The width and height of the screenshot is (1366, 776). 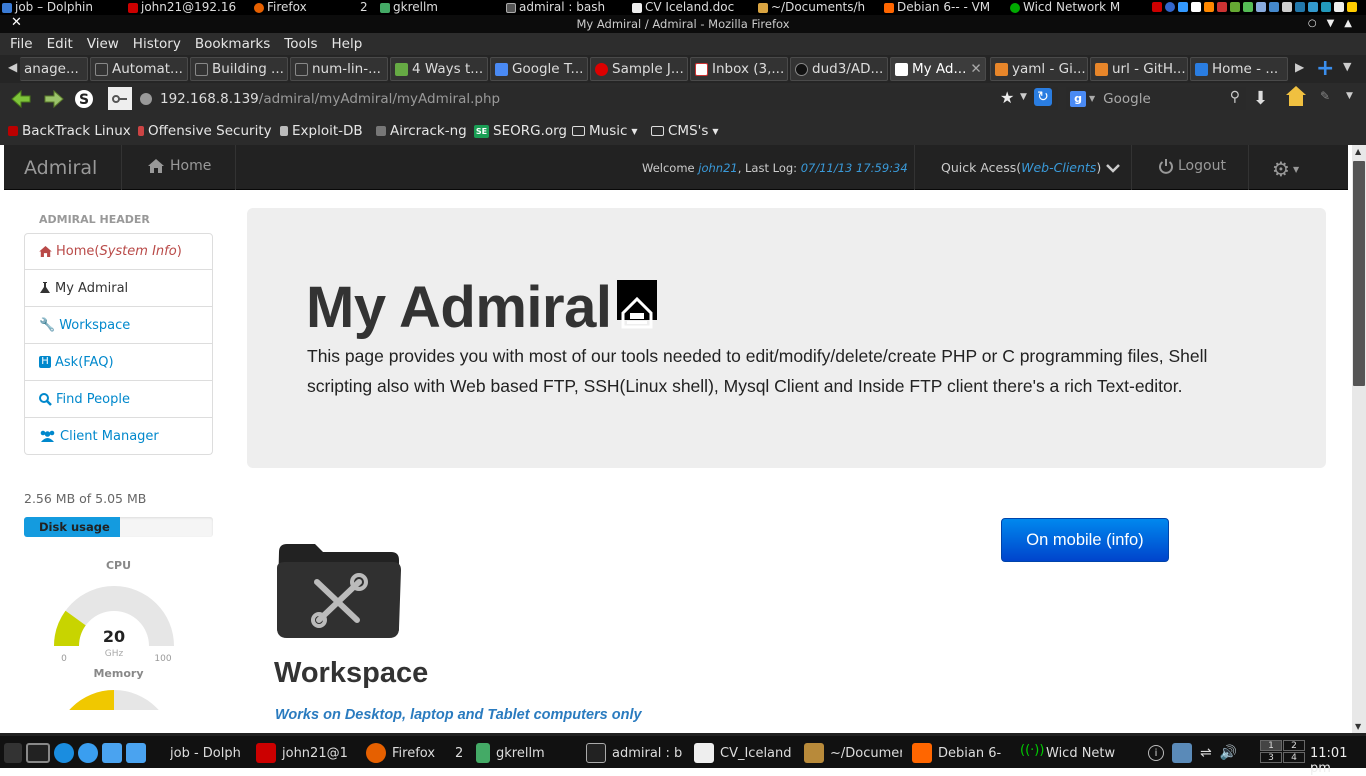 I want to click on site-brand: Admiral, so click(x=60, y=168).